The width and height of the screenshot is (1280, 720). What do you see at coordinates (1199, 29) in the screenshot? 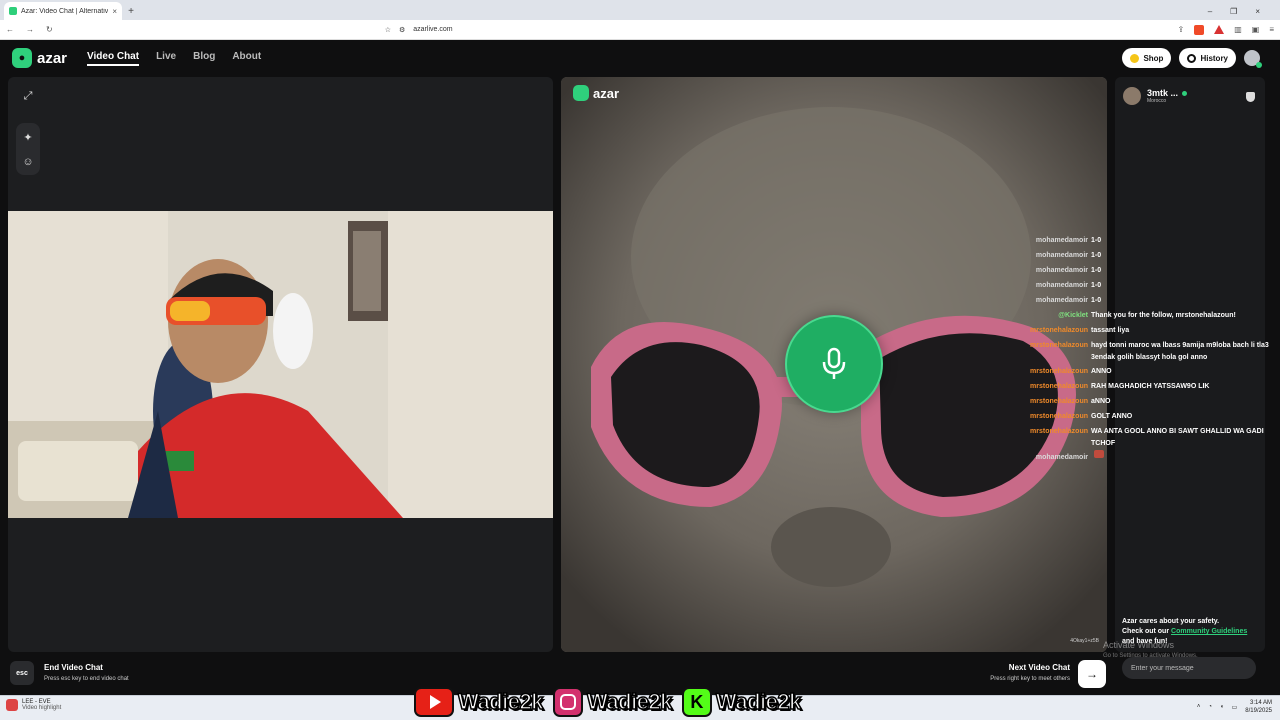
I see `brave-shield-icon` at bounding box center [1199, 29].